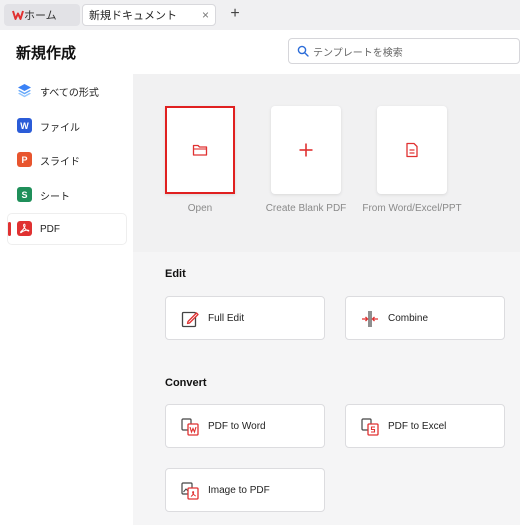  I want to click on sidebar-item-slides: P スライド, so click(67, 160).